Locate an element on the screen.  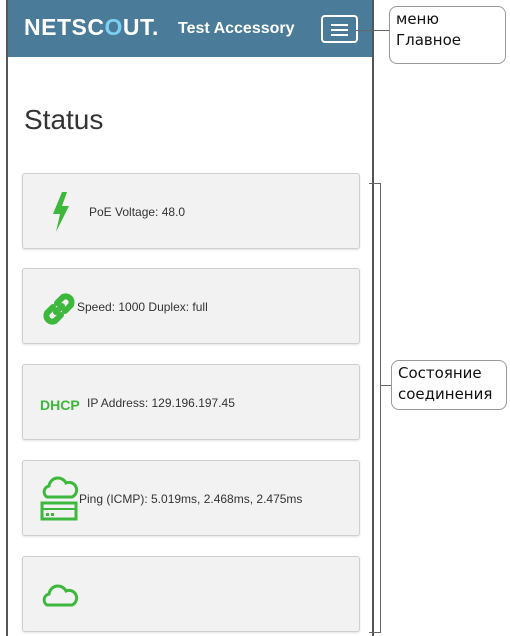
bolt-icon is located at coordinates (61, 212).